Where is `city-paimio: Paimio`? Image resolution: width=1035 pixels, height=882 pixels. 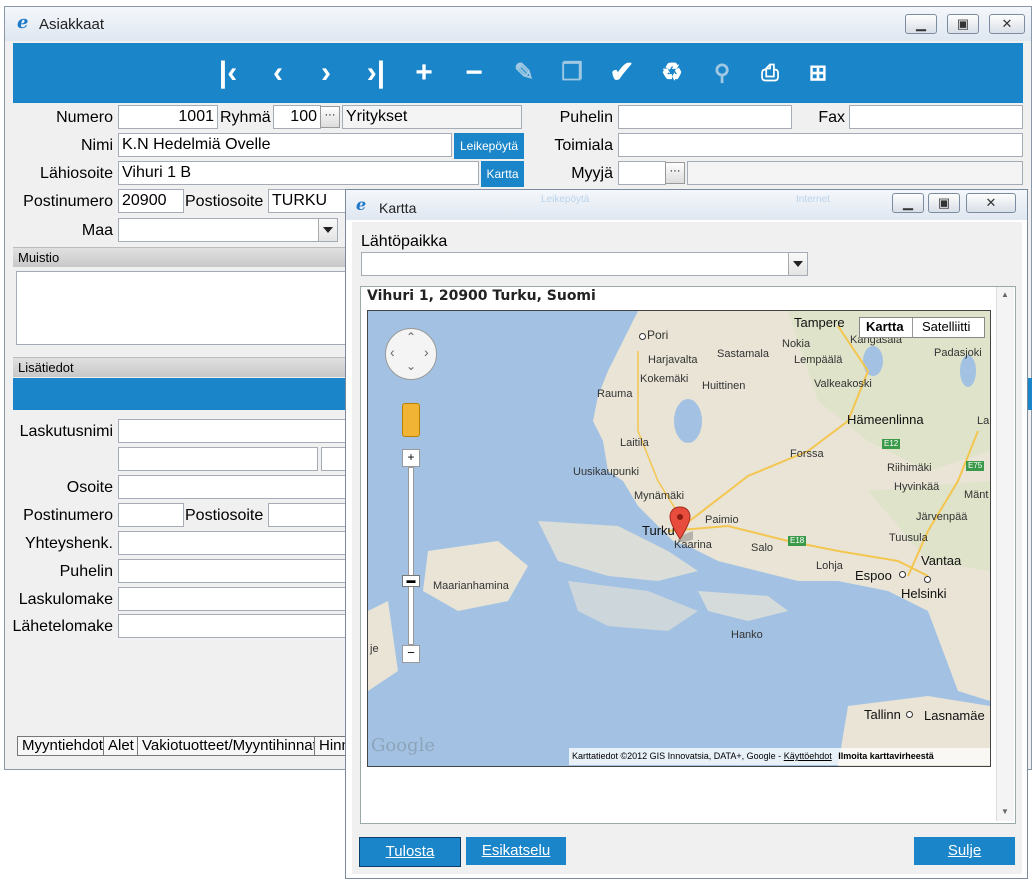
city-paimio: Paimio is located at coordinates (722, 520).